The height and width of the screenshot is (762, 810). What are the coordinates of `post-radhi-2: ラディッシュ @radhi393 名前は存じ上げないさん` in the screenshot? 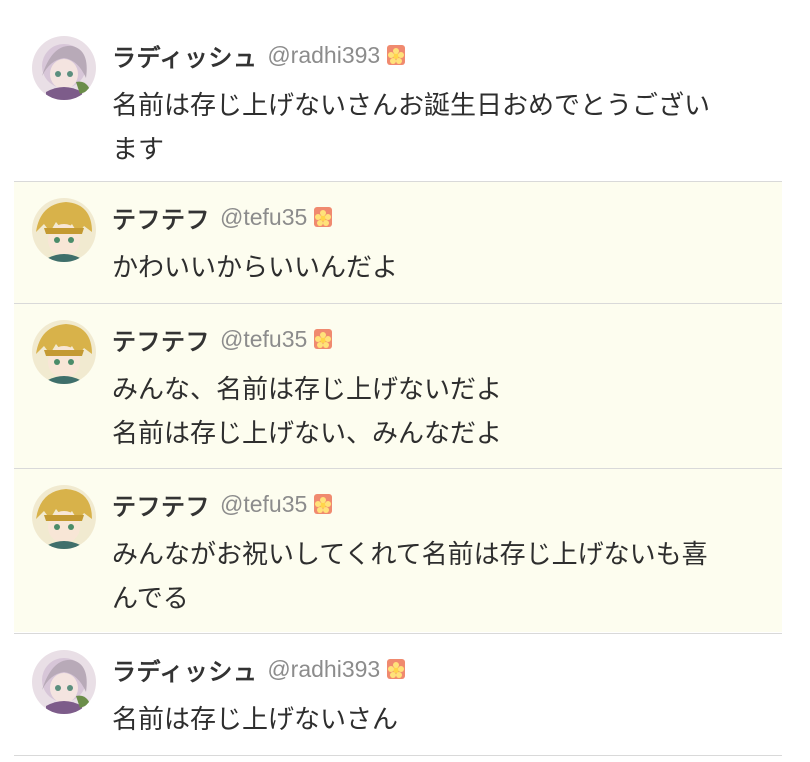 It's located at (398, 694).